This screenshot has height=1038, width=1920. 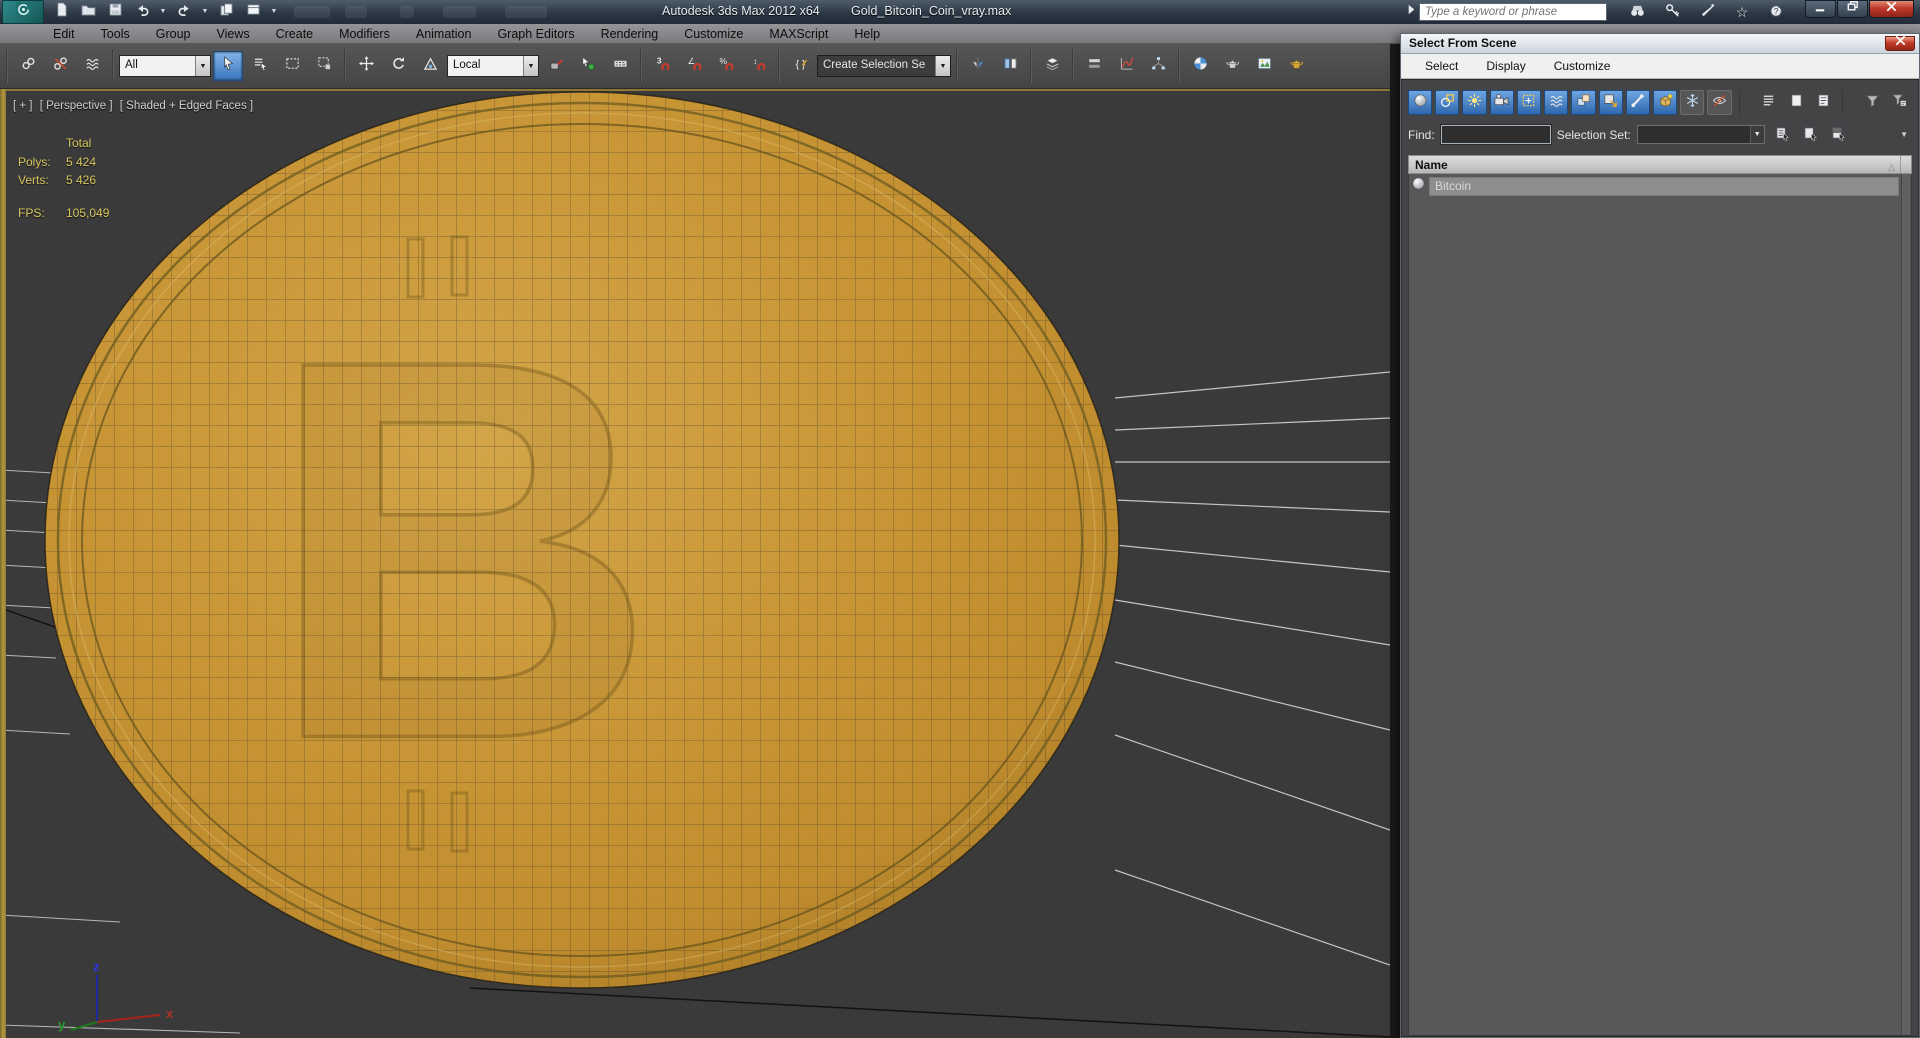 What do you see at coordinates (1447, 102) in the screenshot?
I see `display-shapes-button` at bounding box center [1447, 102].